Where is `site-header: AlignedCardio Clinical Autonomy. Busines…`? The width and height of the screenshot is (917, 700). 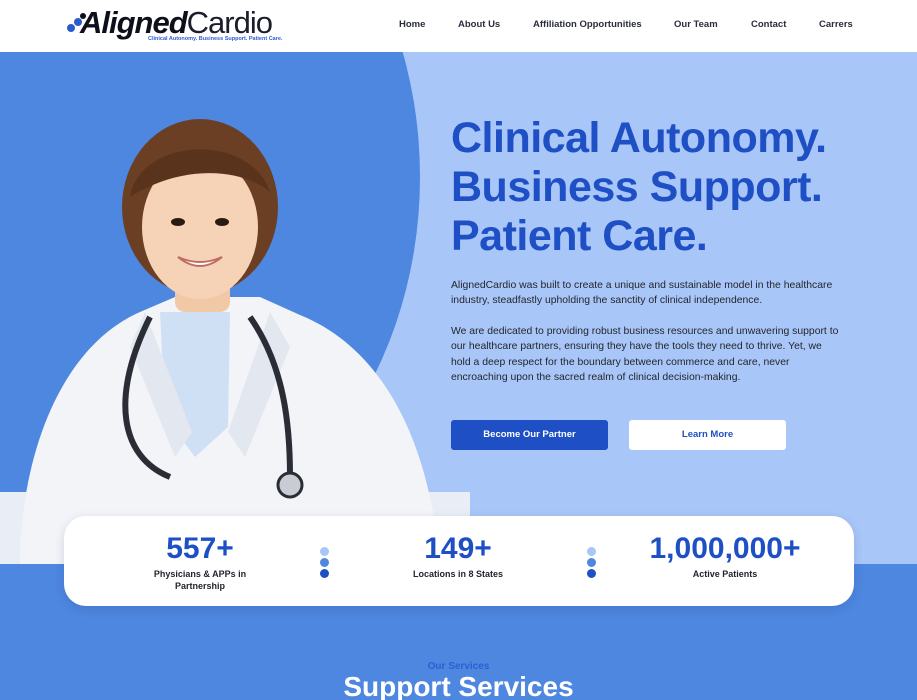
site-header: AlignedCardio Clinical Autonomy. Busines… is located at coordinates (458, 26).